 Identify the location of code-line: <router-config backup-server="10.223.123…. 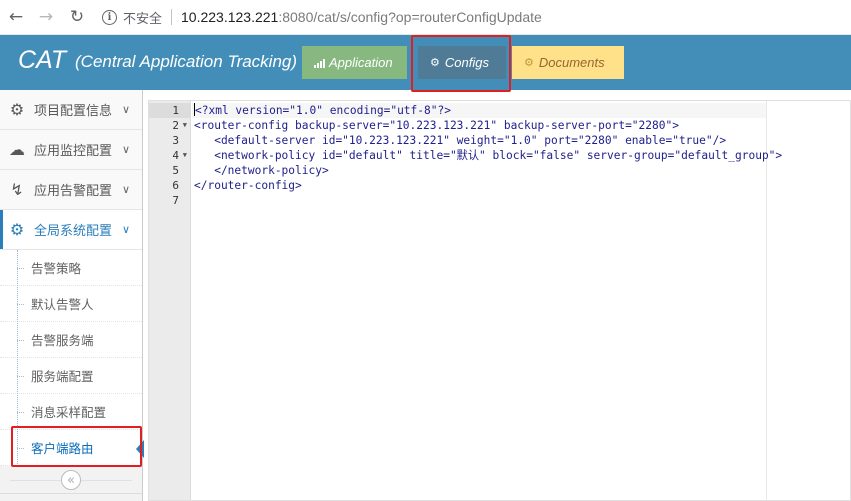
(488, 125).